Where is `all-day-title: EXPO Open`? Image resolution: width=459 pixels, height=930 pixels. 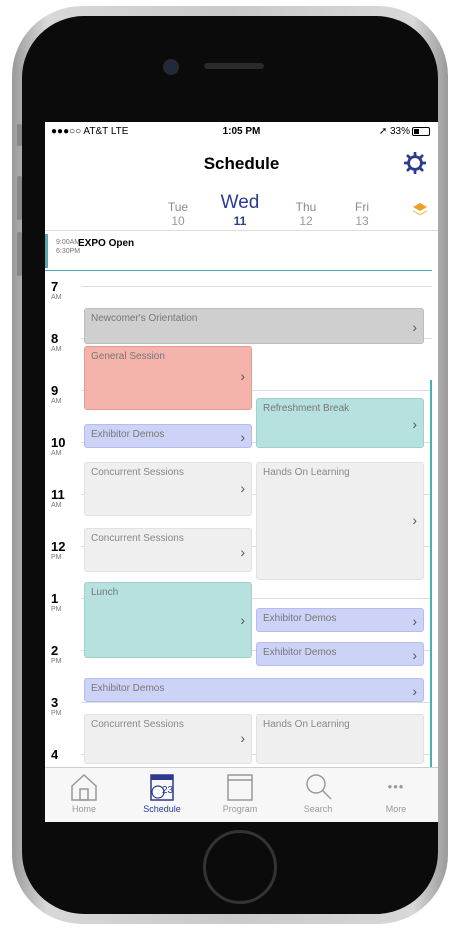 all-day-title: EXPO Open is located at coordinates (106, 243).